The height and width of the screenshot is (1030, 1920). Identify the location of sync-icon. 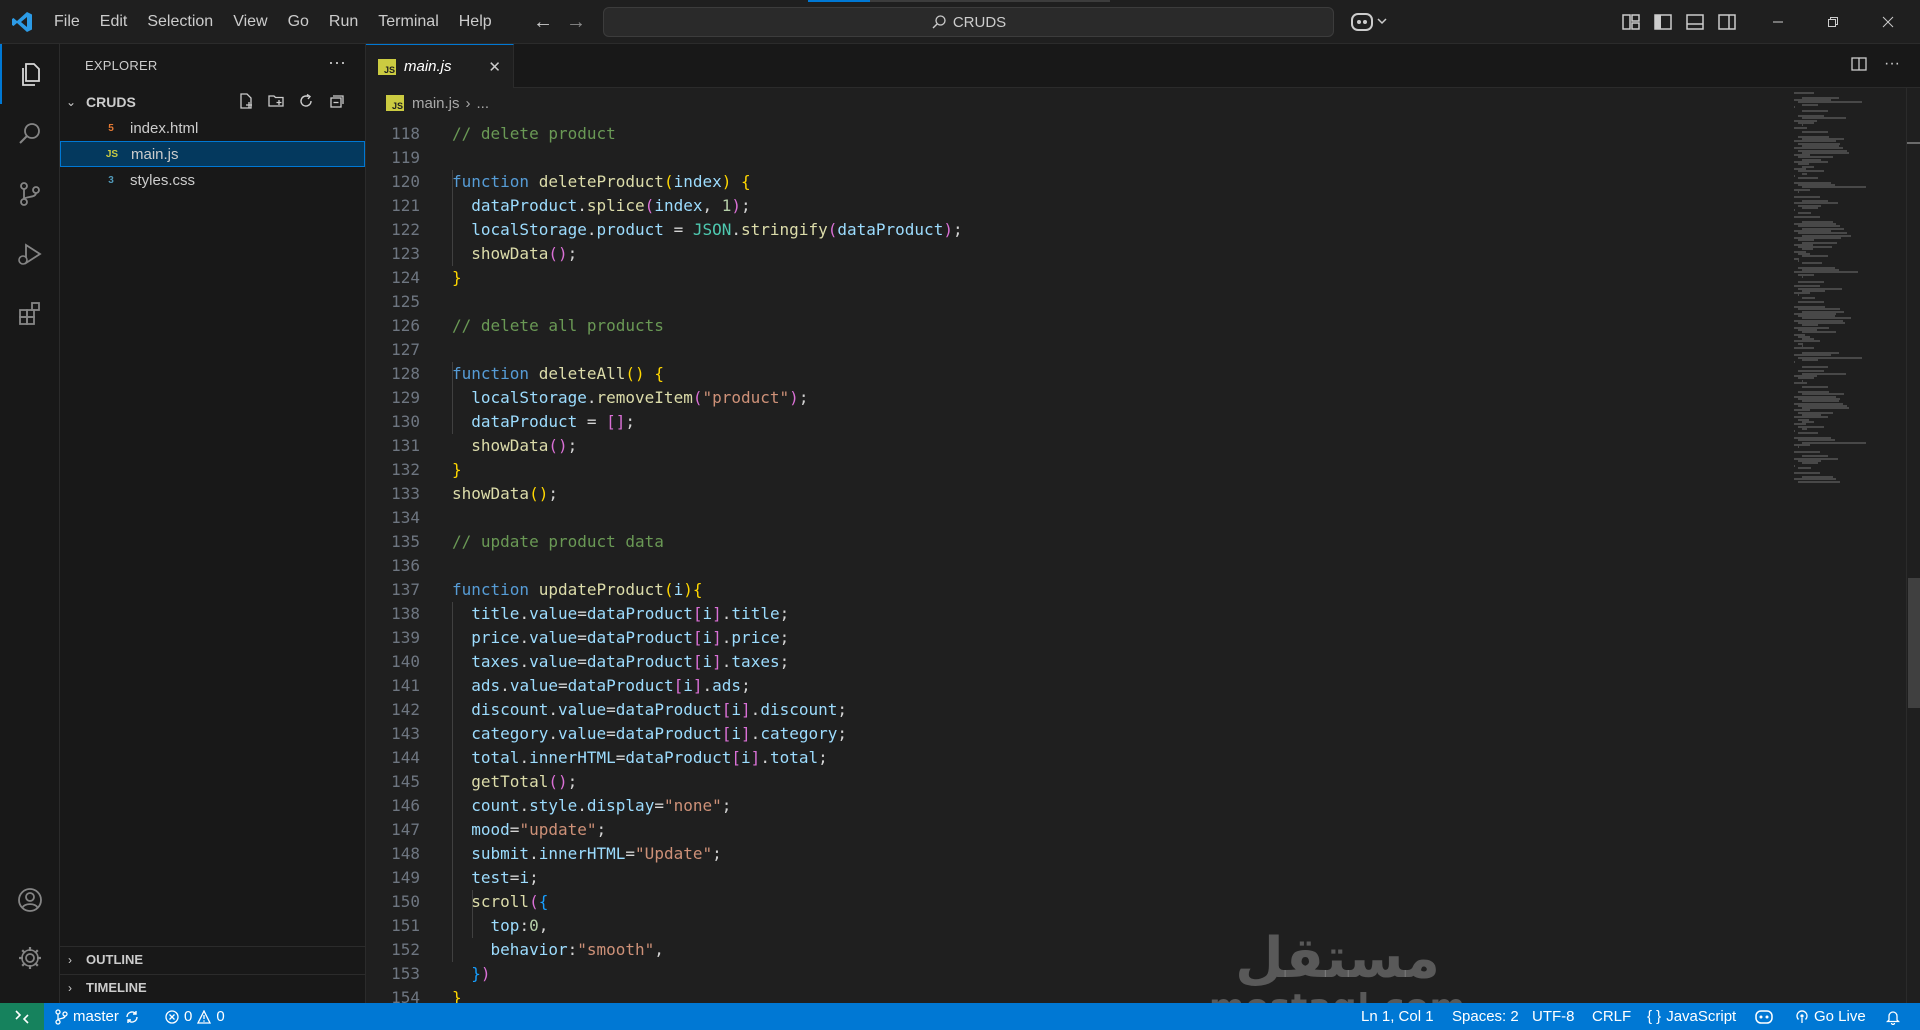
(132, 1017).